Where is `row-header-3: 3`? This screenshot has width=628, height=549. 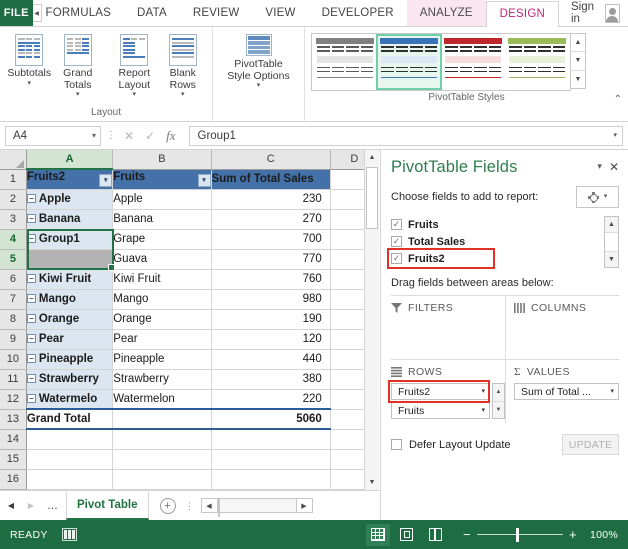 row-header-3: 3 is located at coordinates (13, 219).